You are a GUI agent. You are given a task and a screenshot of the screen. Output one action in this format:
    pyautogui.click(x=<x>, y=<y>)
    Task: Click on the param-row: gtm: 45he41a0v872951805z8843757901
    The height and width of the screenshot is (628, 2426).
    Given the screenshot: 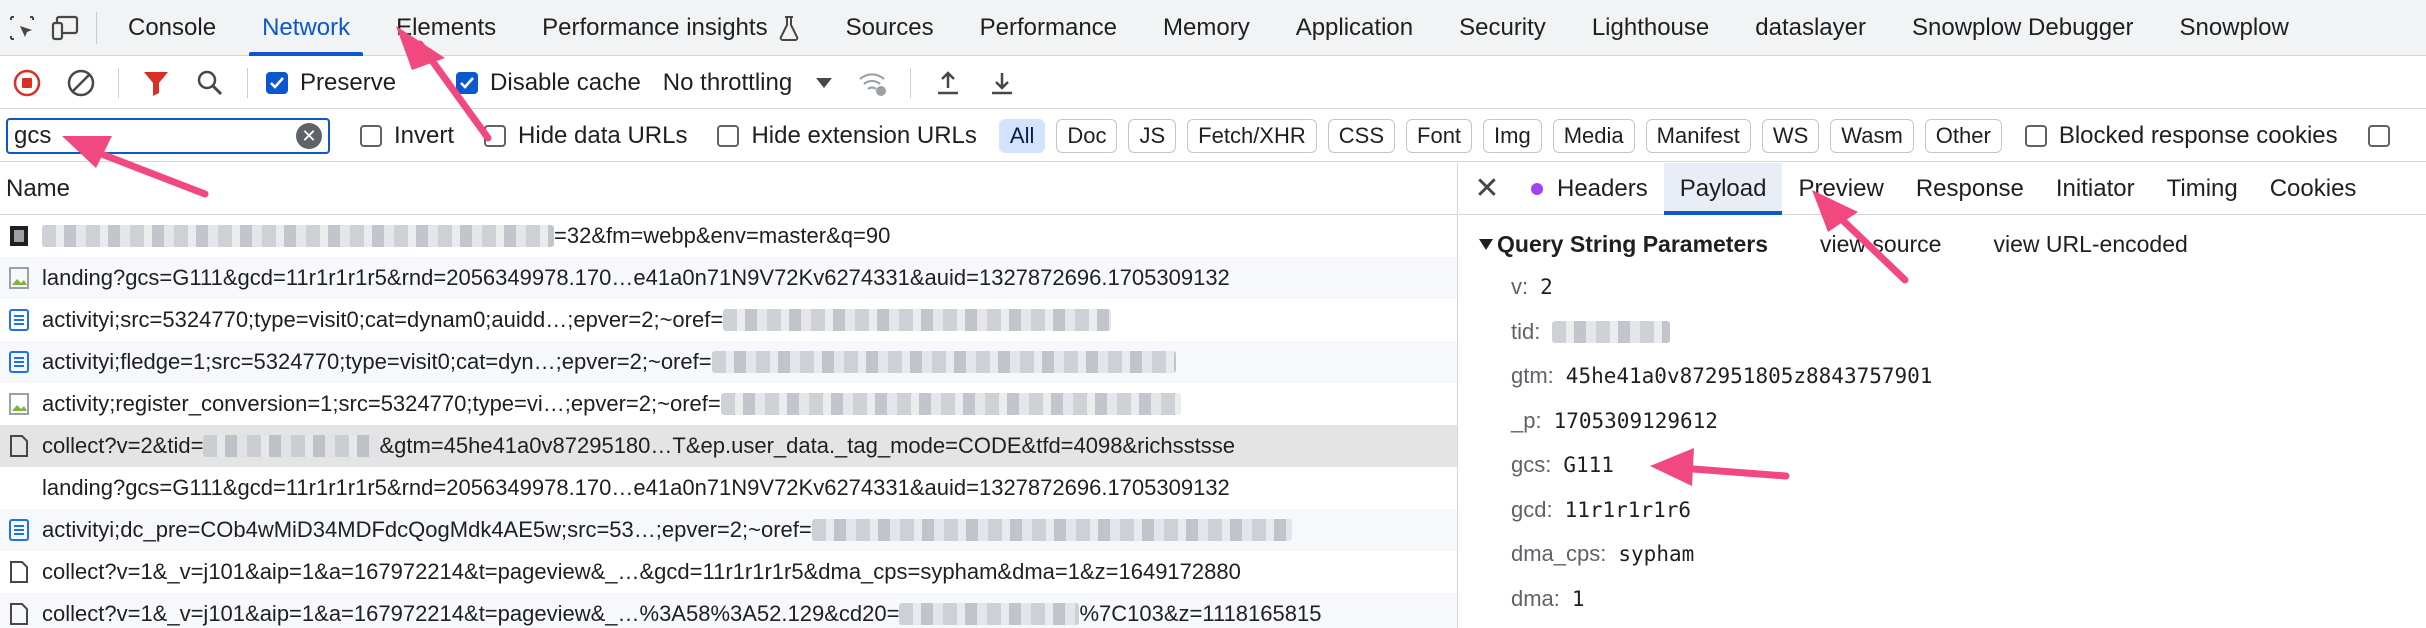 What is the action you would take?
    pyautogui.click(x=1952, y=376)
    